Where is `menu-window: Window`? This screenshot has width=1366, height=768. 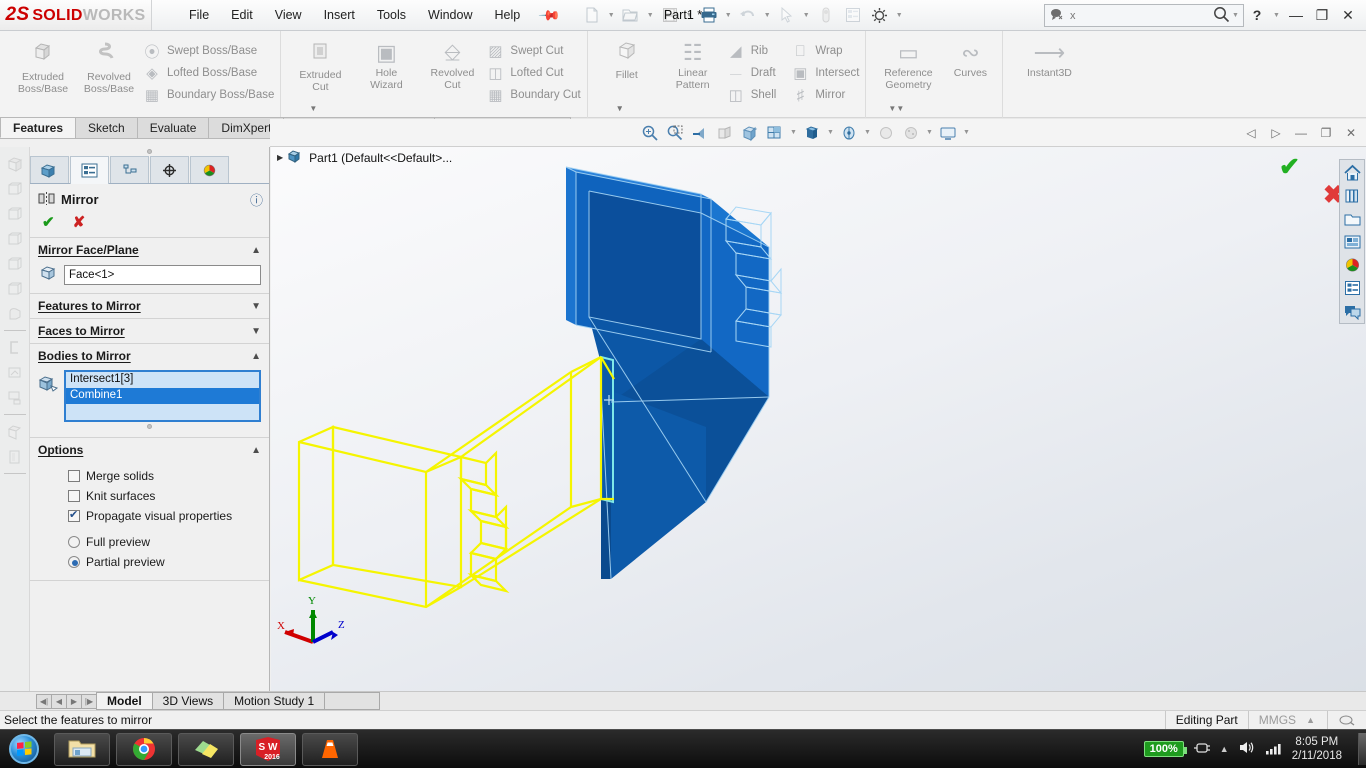 menu-window: Window is located at coordinates (450, 15).